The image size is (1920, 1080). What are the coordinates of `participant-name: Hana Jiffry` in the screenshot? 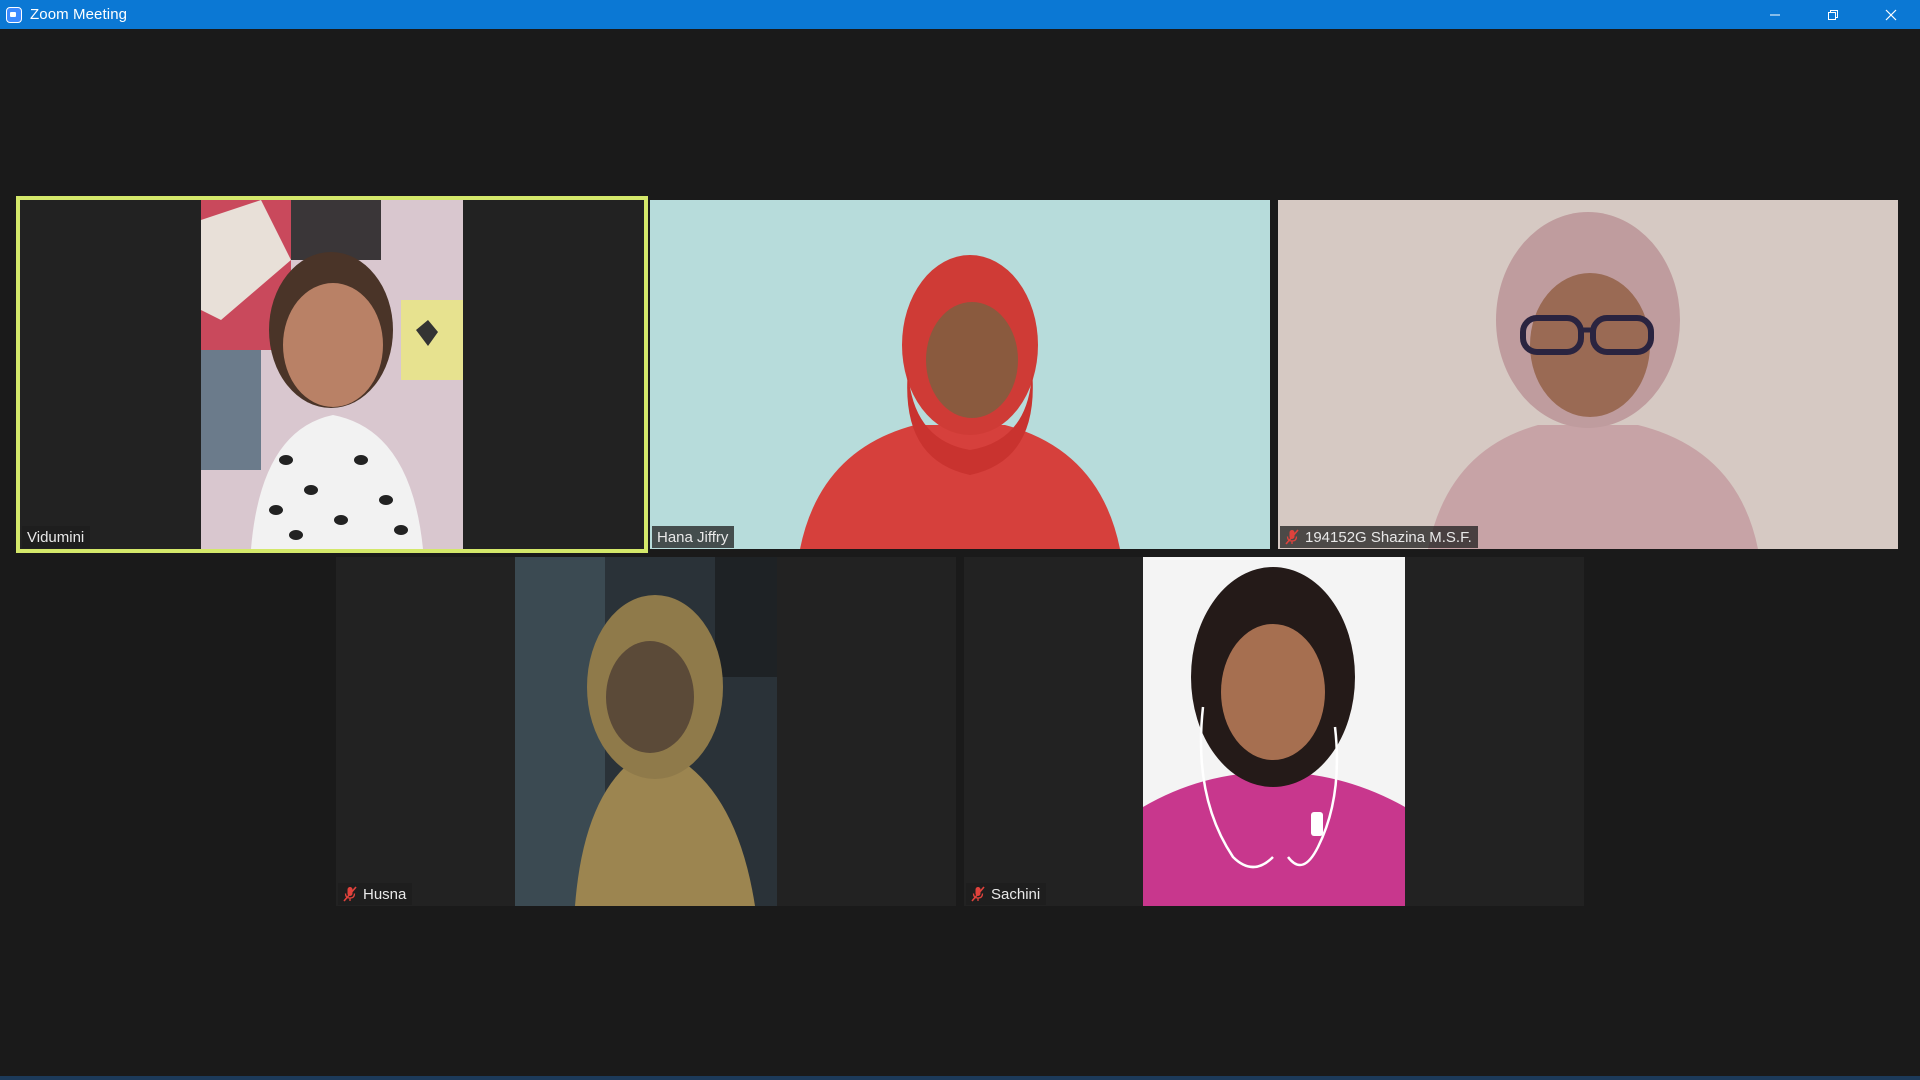 It's located at (693, 537).